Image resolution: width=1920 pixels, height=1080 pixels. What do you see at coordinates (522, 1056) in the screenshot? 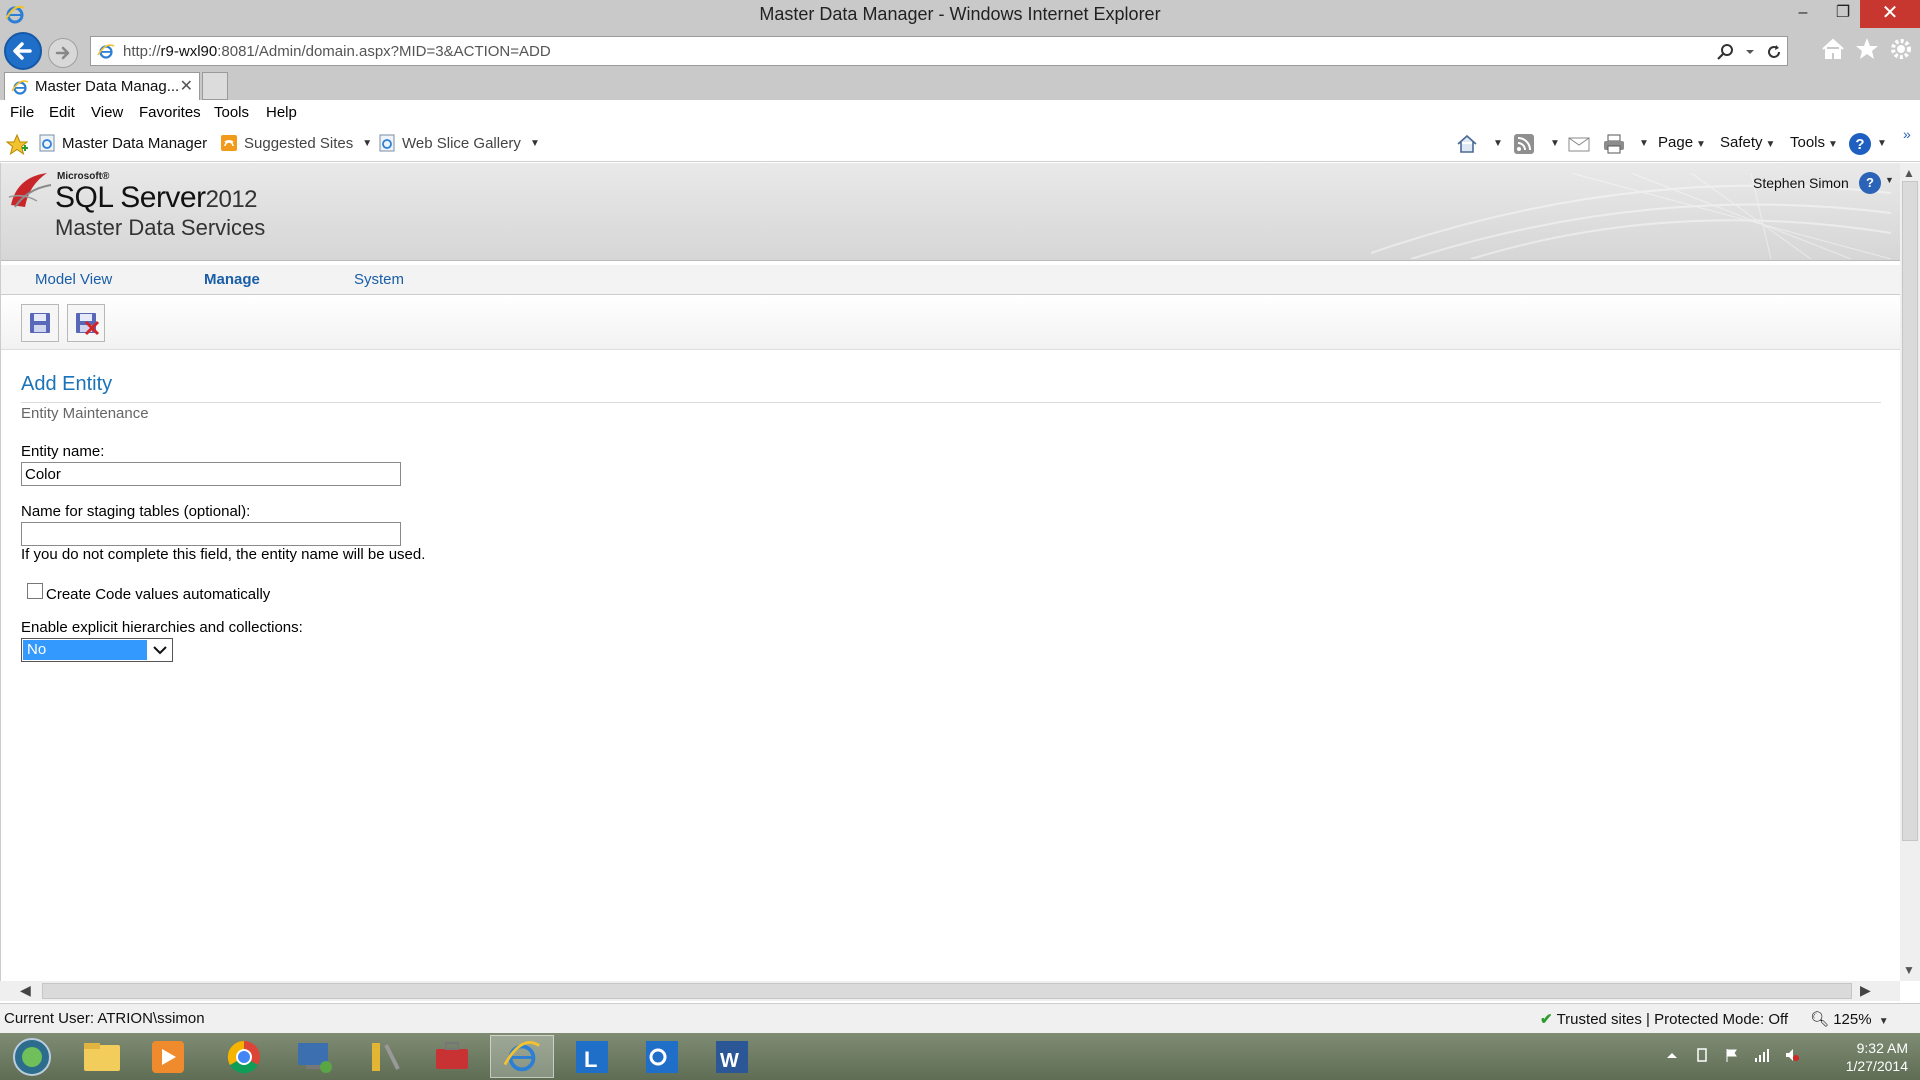
I see `internet-explorer-taskbar-icon` at bounding box center [522, 1056].